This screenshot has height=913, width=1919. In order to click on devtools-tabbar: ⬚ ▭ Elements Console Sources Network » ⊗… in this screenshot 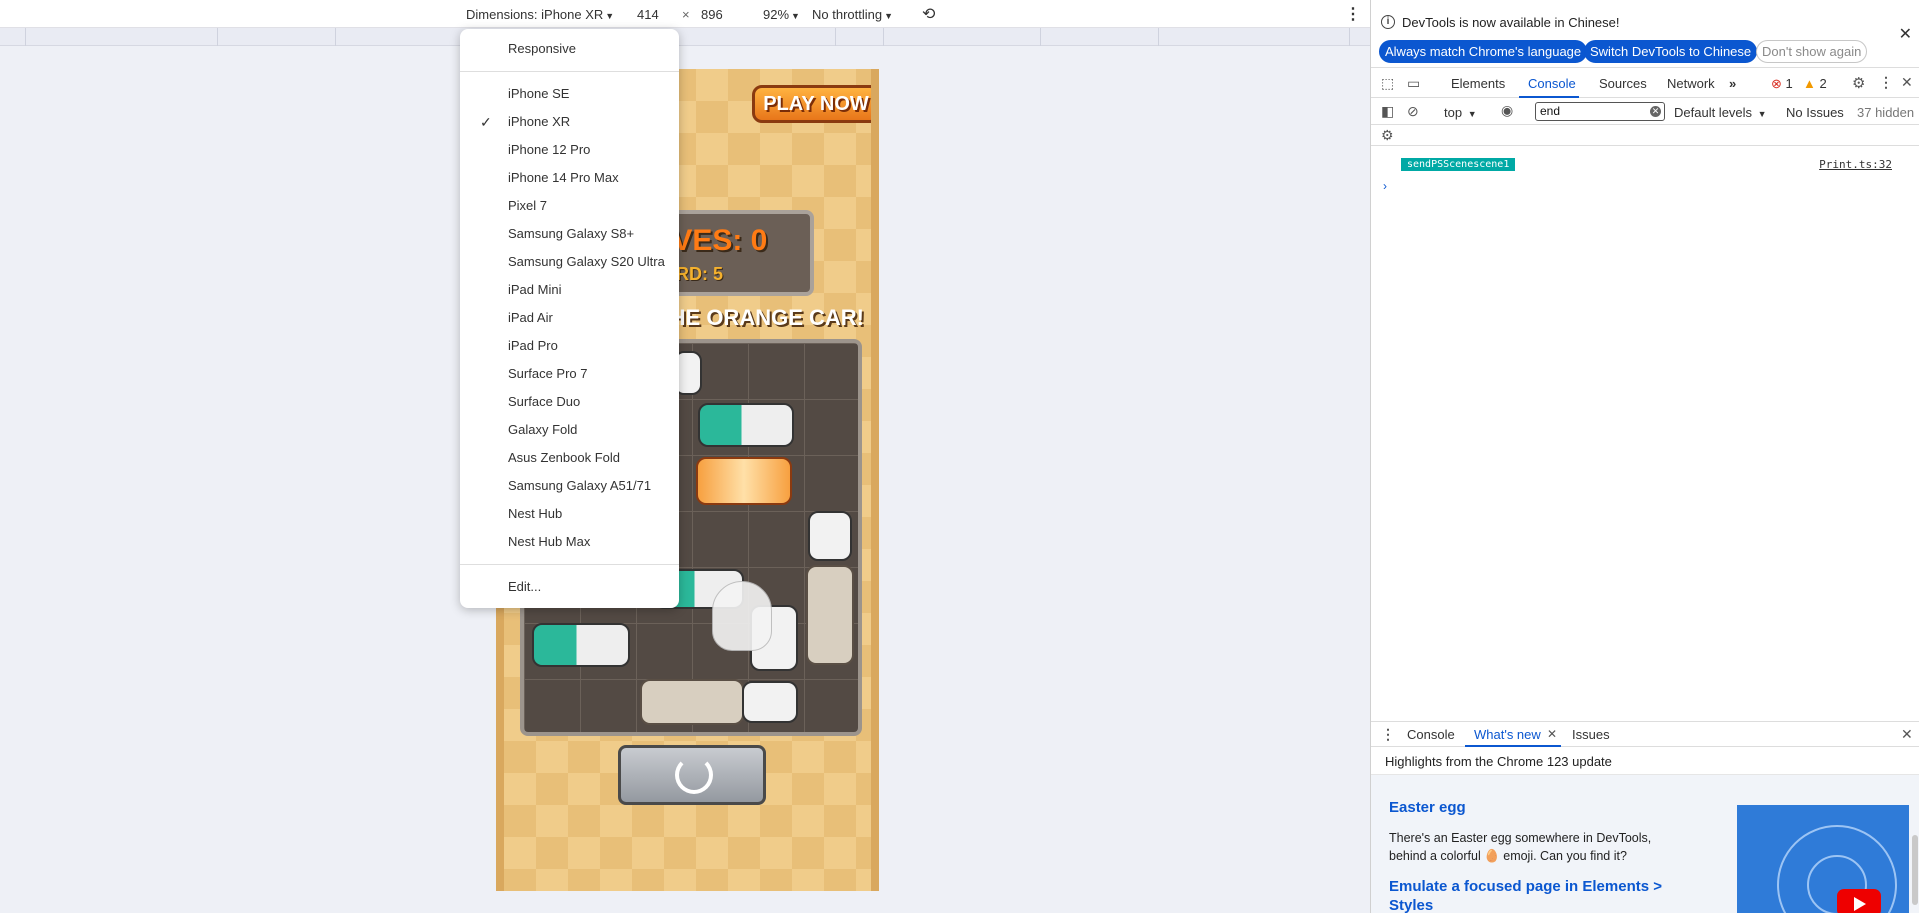, I will do `click(1645, 84)`.